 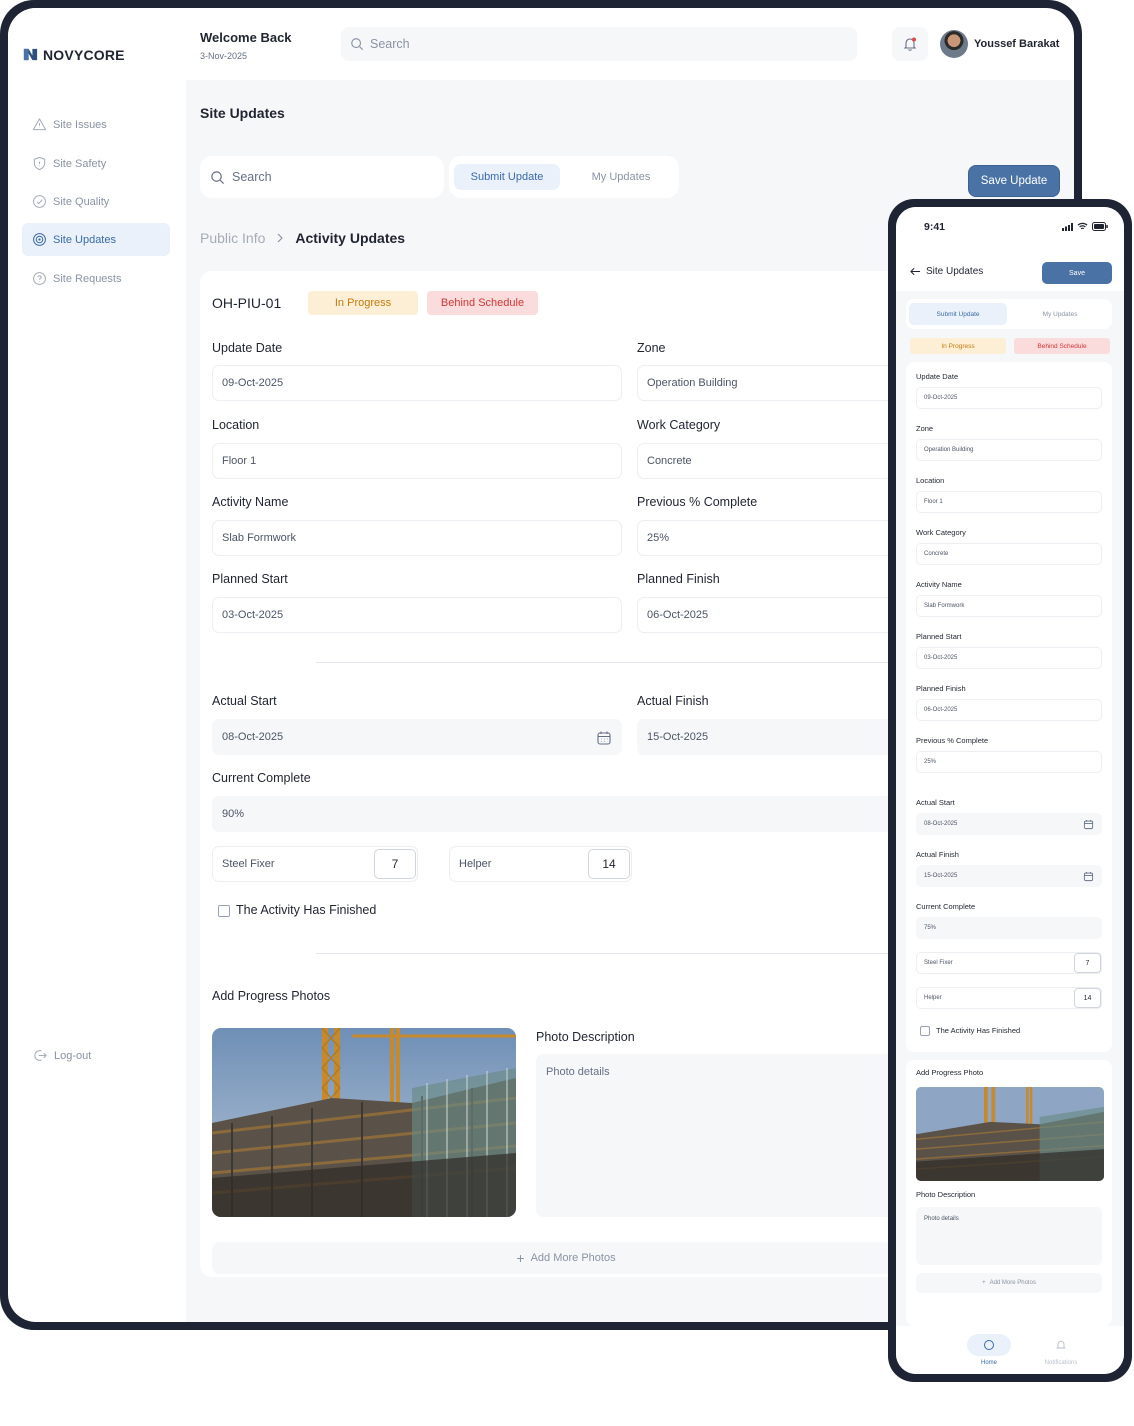 What do you see at coordinates (946, 906) in the screenshot?
I see `mobile-current-complete-label: Current Complete` at bounding box center [946, 906].